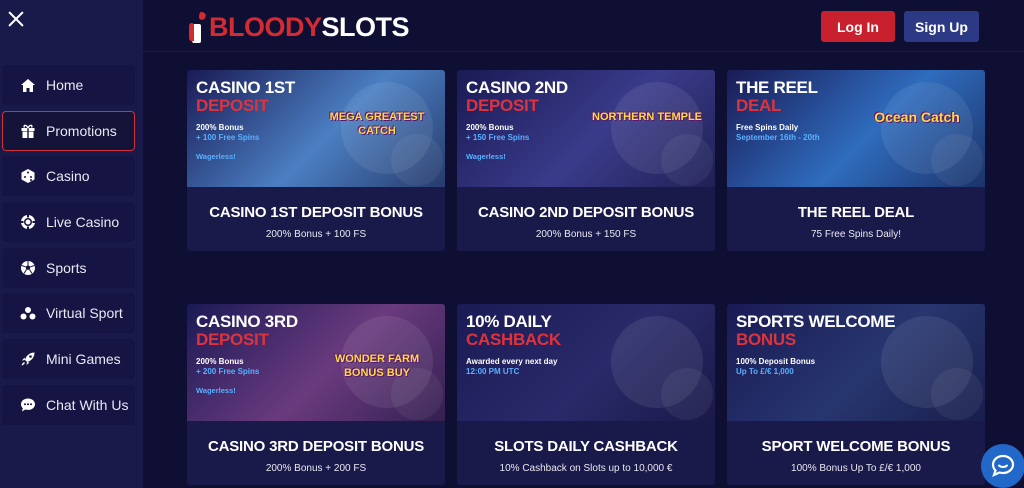 The height and width of the screenshot is (488, 1024). Describe the element at coordinates (28, 222) in the screenshot. I see `chip-icon` at that location.